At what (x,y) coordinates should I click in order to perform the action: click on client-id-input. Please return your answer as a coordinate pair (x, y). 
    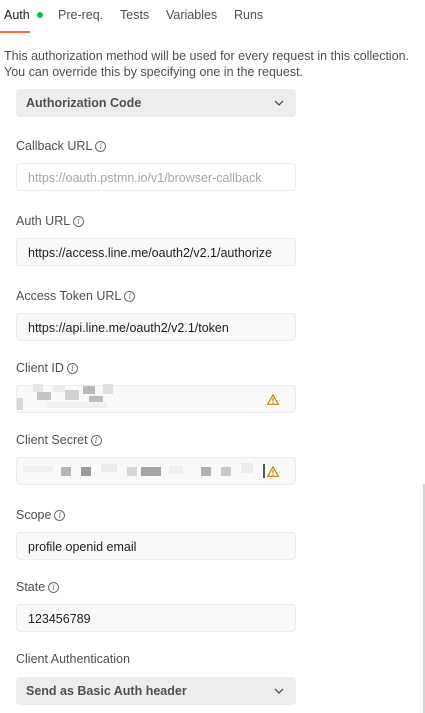
    Looking at the image, I should click on (156, 398).